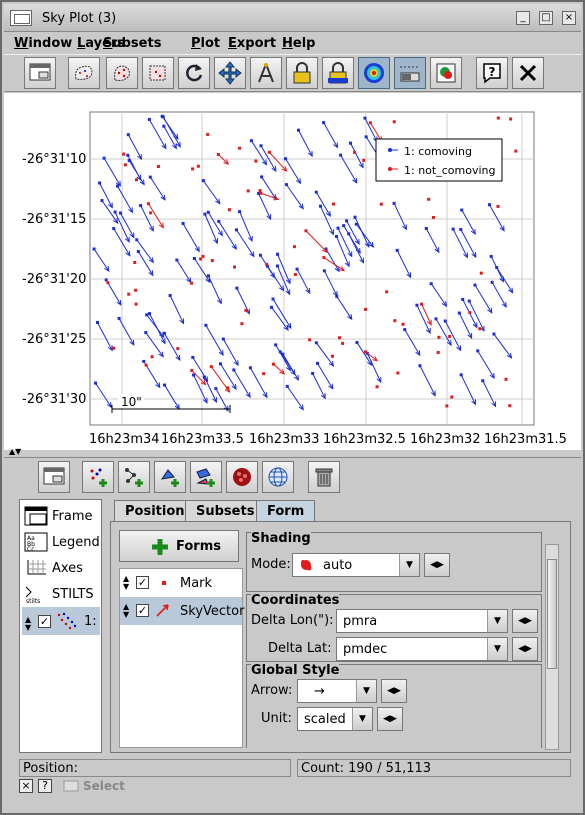  Describe the element at coordinates (523, 18) in the screenshot. I see `minimize-button: _` at that location.